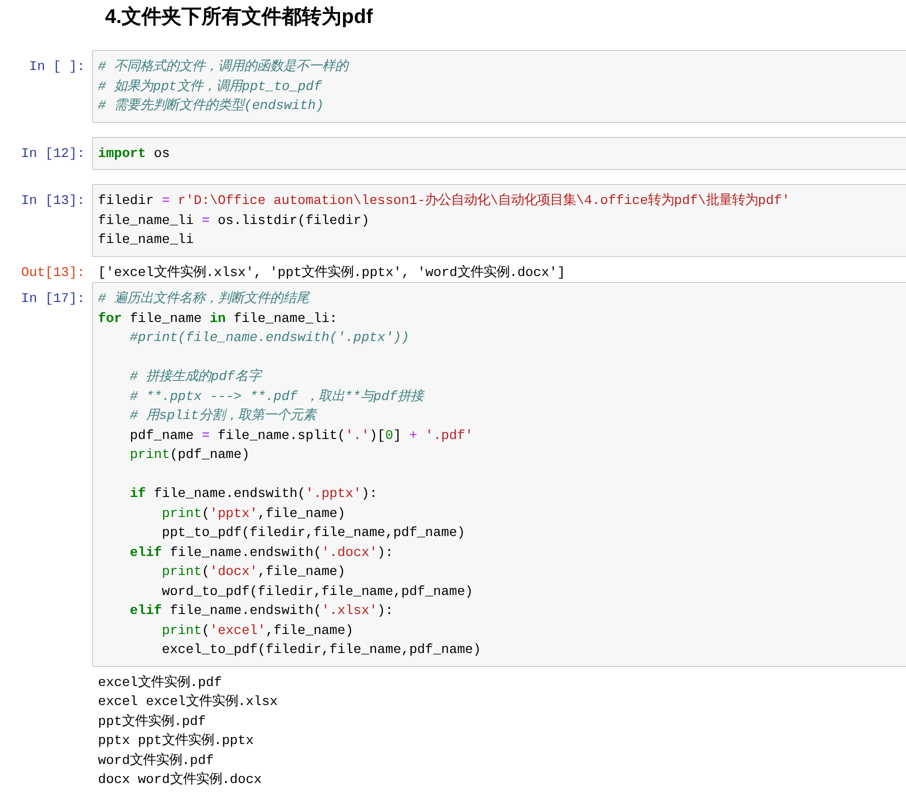 The image size is (906, 809). What do you see at coordinates (253, 494) in the screenshot?
I see `code-line: if file_name.endswith('.pptx'):` at bounding box center [253, 494].